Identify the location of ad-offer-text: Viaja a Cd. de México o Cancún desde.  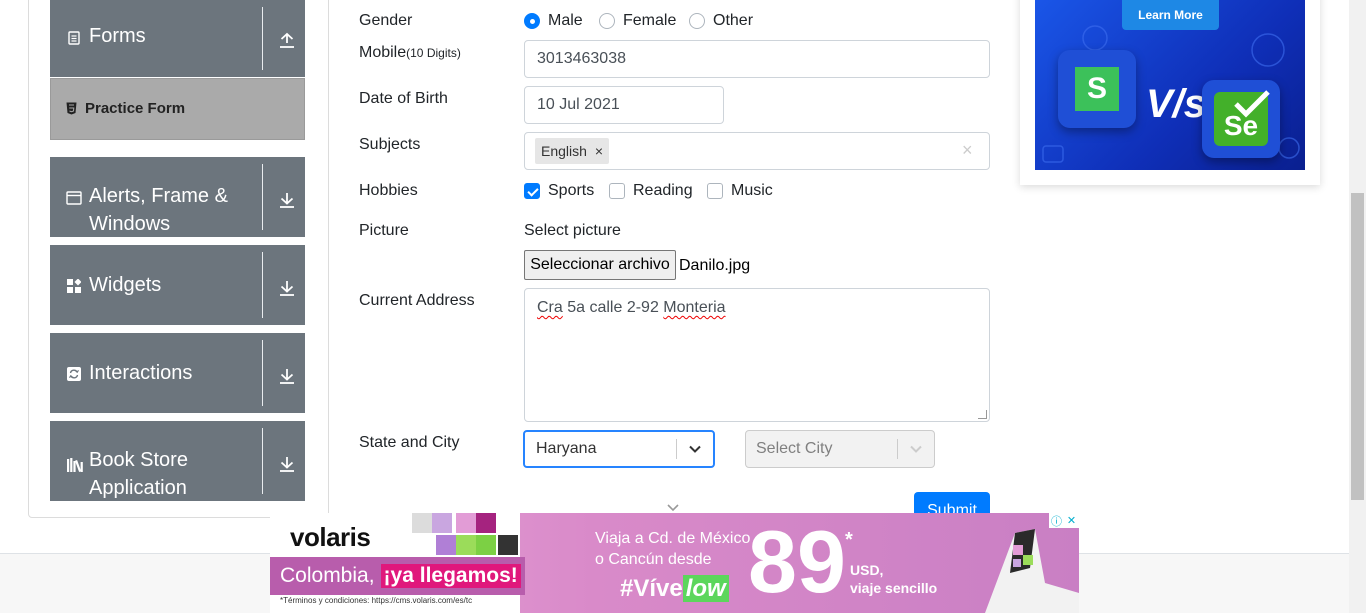
(672, 549).